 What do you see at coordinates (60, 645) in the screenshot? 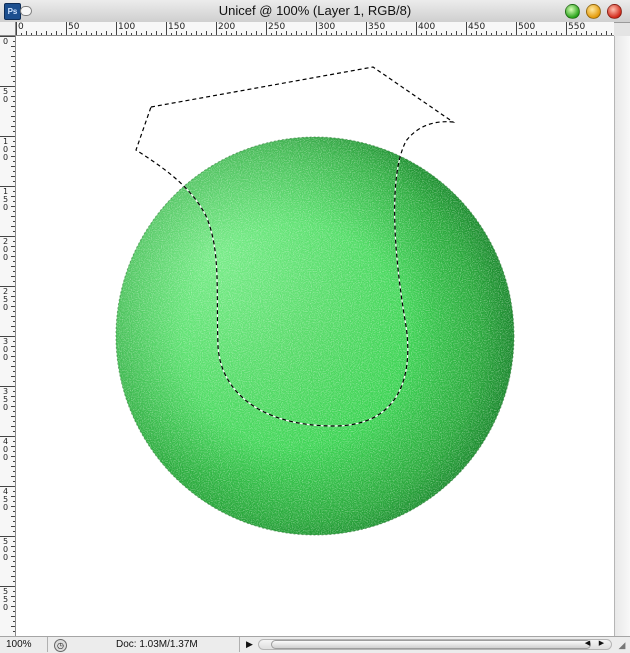
I see `clock-icon: ◷` at bounding box center [60, 645].